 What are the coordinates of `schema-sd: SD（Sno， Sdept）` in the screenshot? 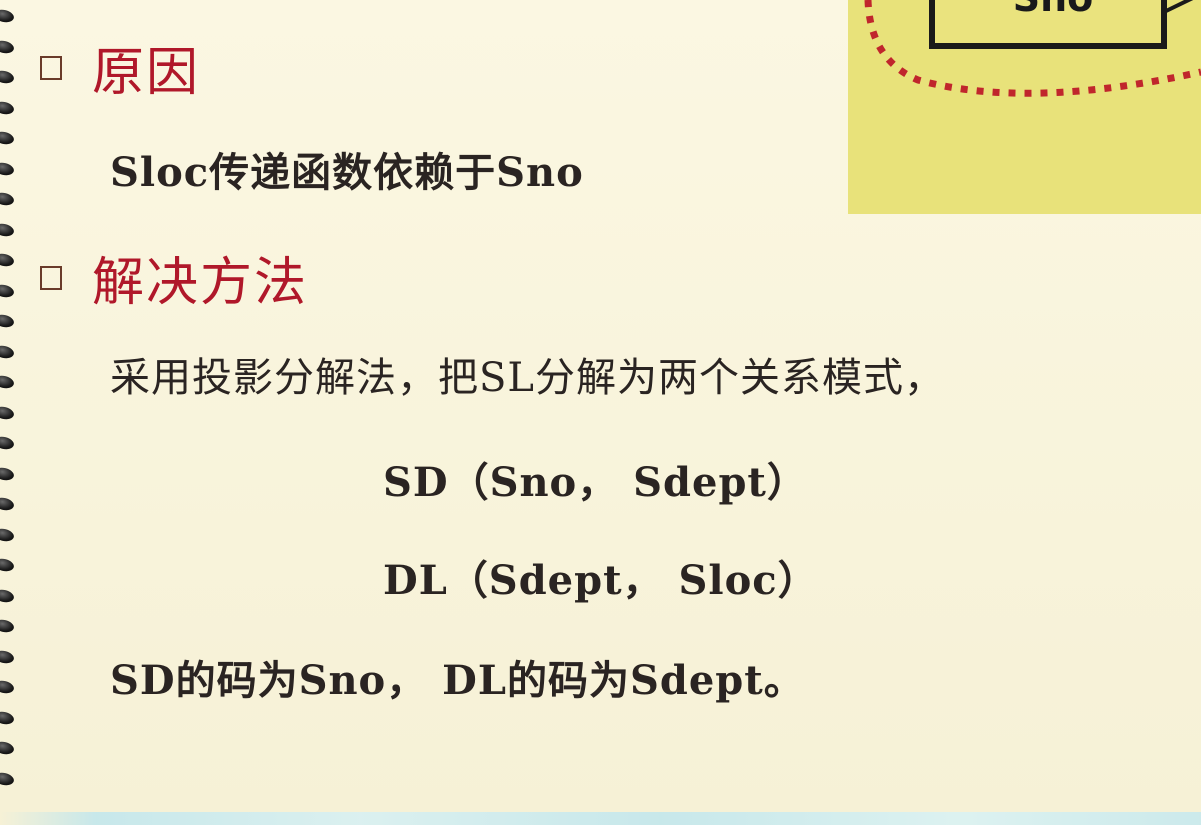 It's located at (595, 482).